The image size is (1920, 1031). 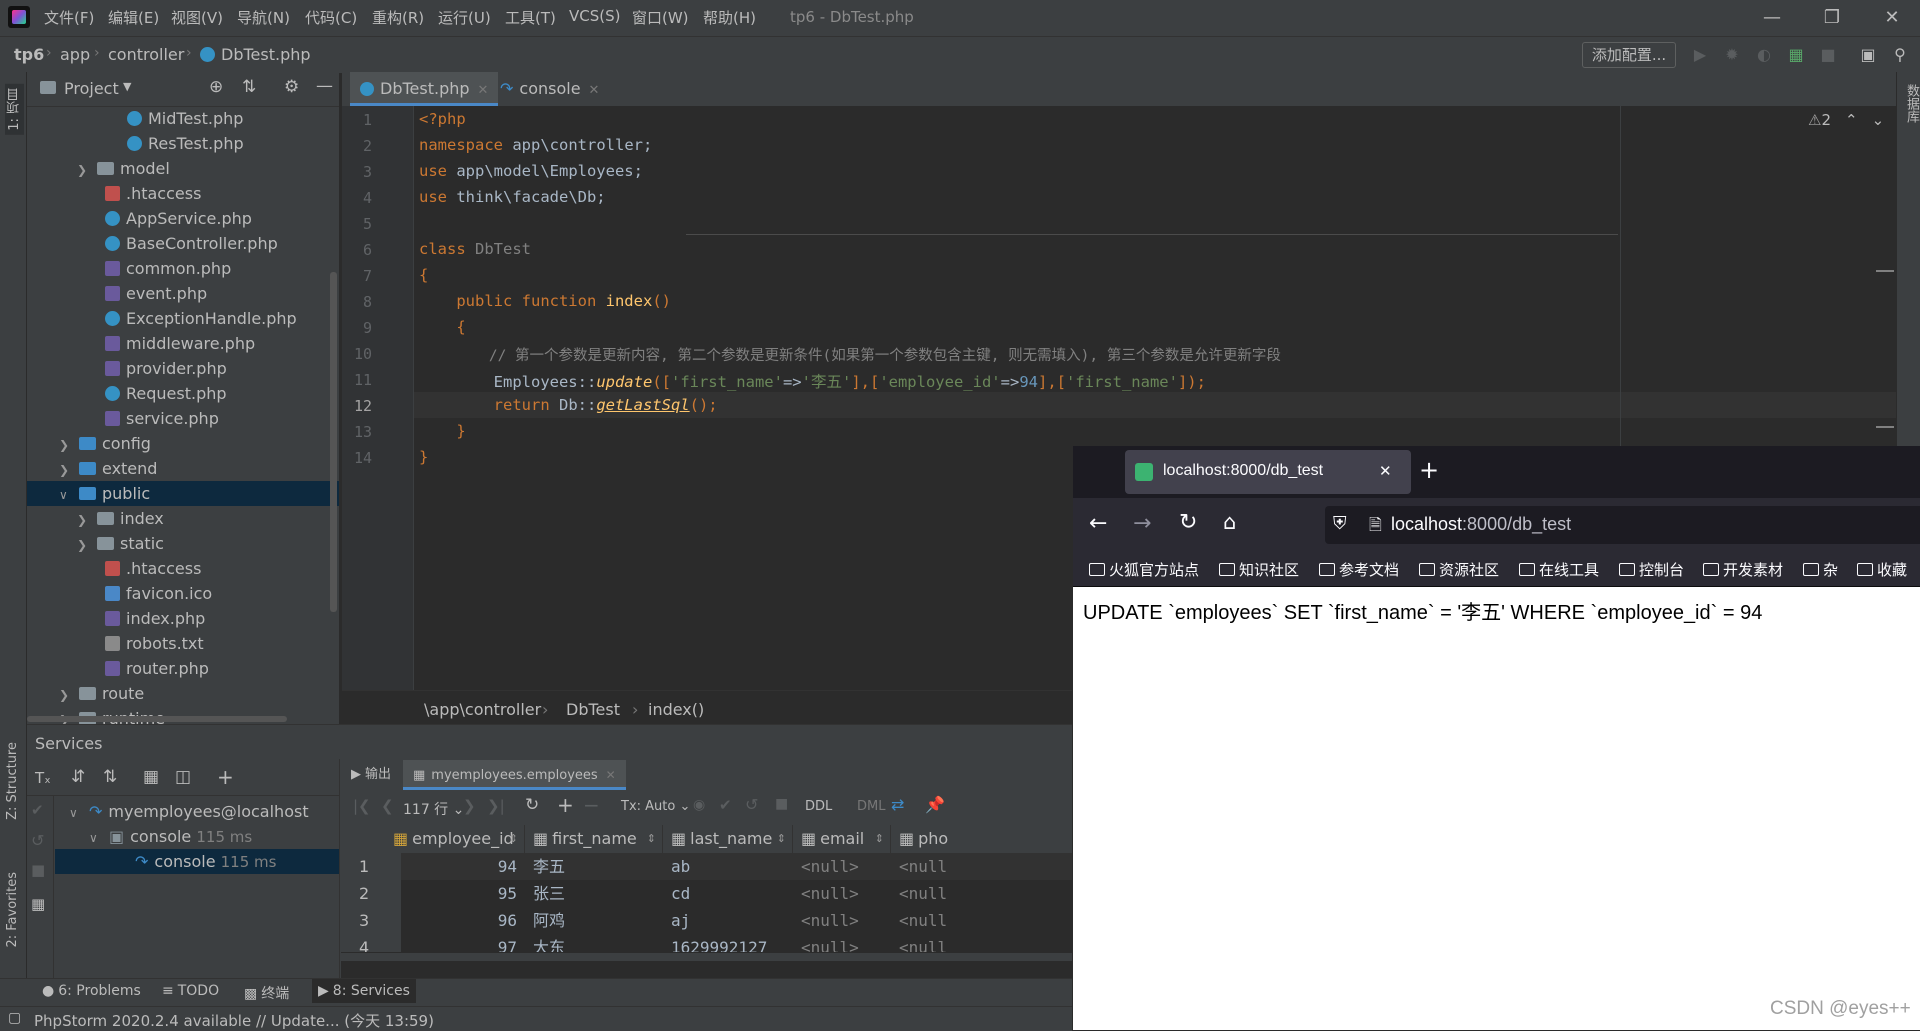 I want to click on add-service-icon: +, so click(x=225, y=777).